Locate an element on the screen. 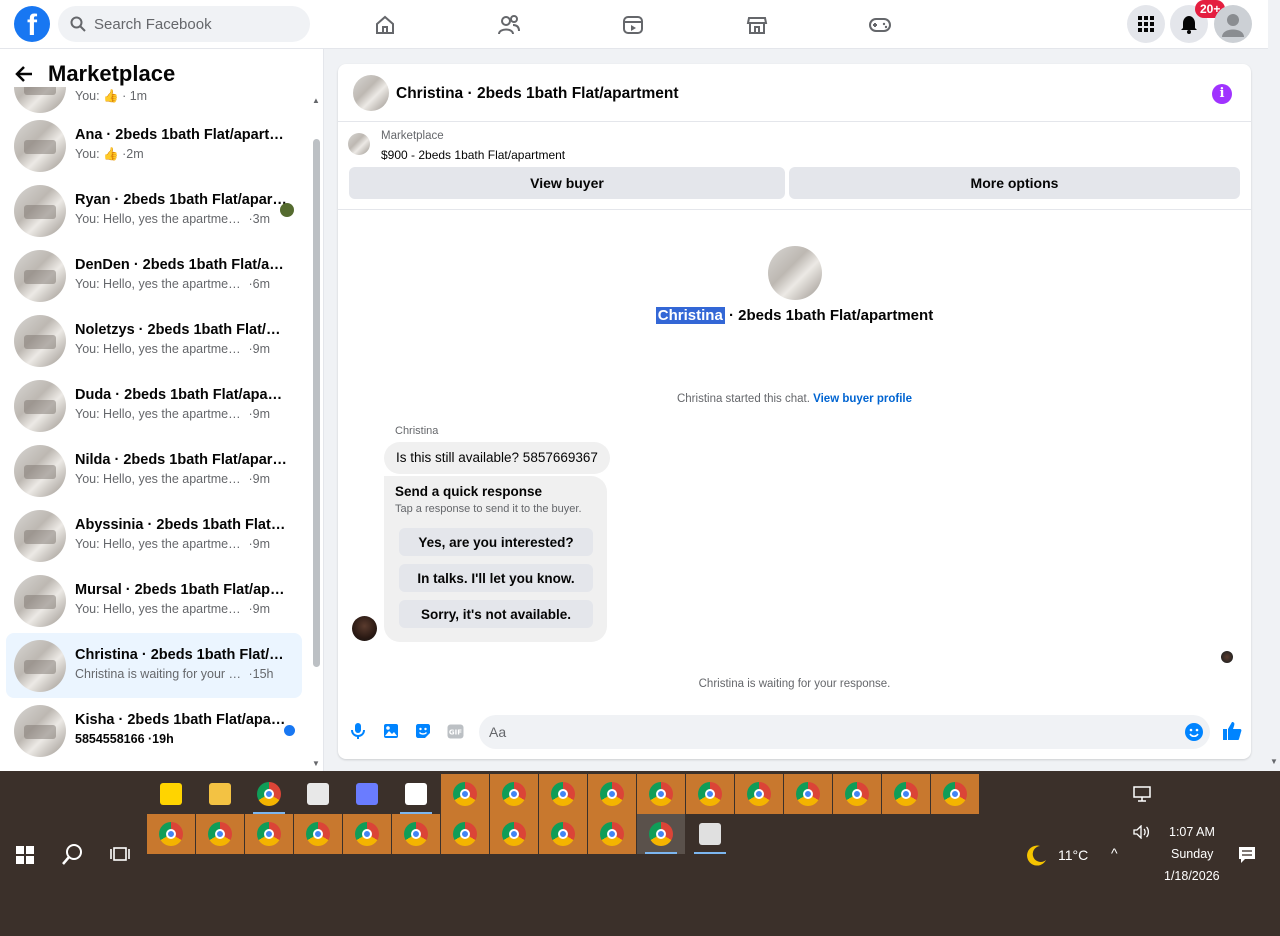 The image size is (1280, 936). search-box is located at coordinates (184, 24).